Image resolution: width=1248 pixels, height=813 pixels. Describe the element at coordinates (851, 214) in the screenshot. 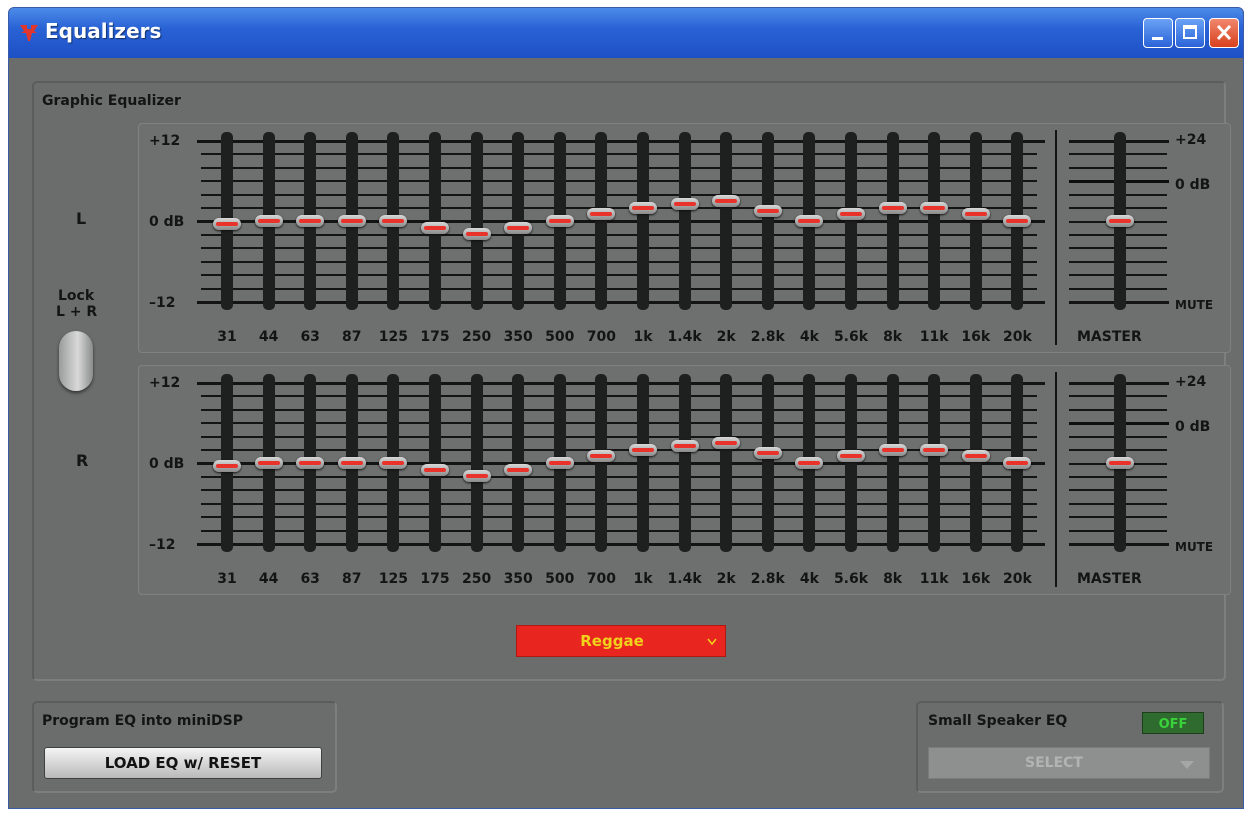

I see `left-slider-knob-5.6k` at that location.